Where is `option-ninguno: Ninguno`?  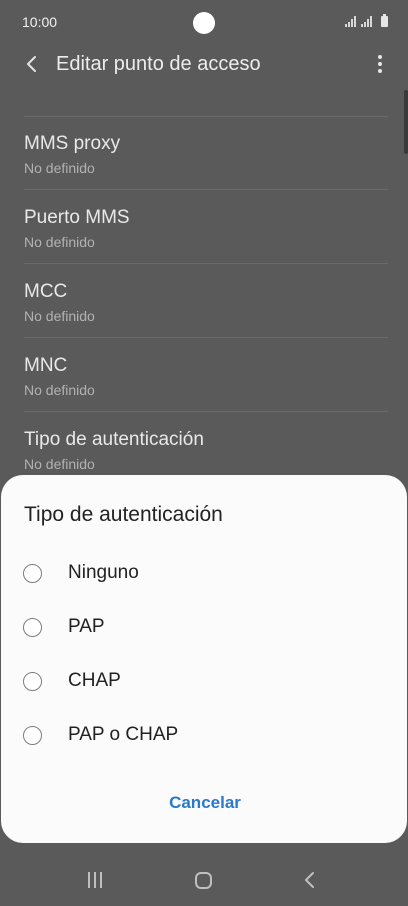 option-ninguno: Ninguno is located at coordinates (204, 577).